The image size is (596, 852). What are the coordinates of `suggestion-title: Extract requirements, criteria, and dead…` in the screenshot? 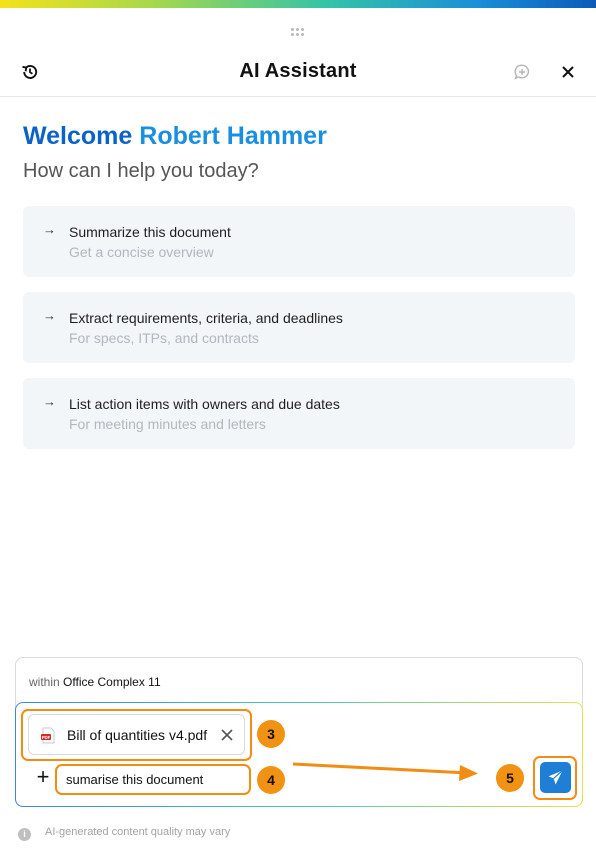 It's located at (206, 318).